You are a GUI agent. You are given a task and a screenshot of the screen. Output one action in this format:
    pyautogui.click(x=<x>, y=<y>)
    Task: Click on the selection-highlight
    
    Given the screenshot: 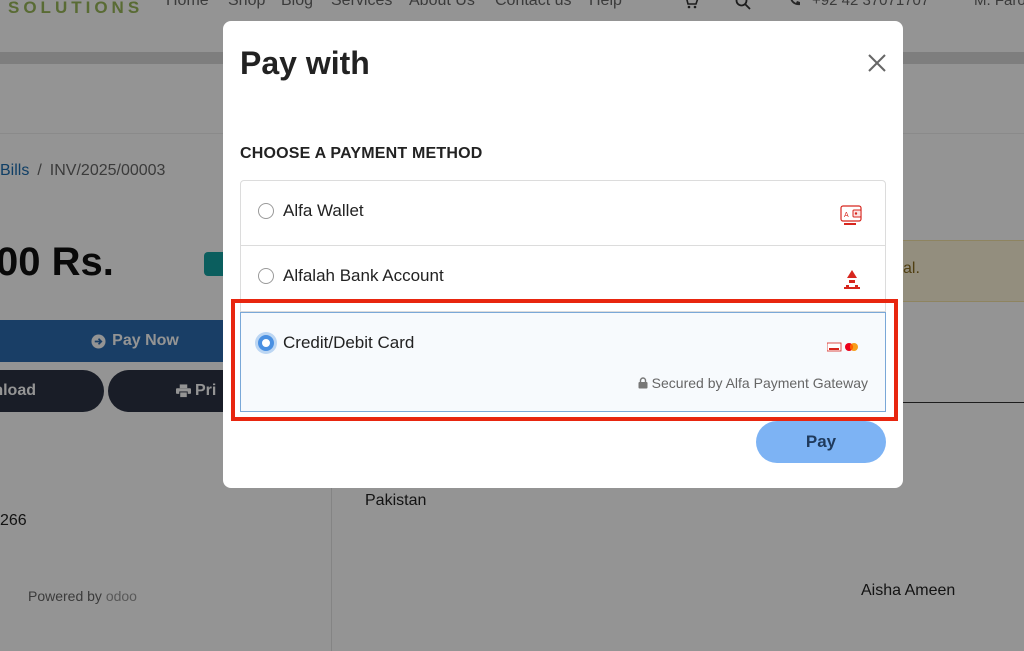 What is the action you would take?
    pyautogui.click(x=564, y=360)
    